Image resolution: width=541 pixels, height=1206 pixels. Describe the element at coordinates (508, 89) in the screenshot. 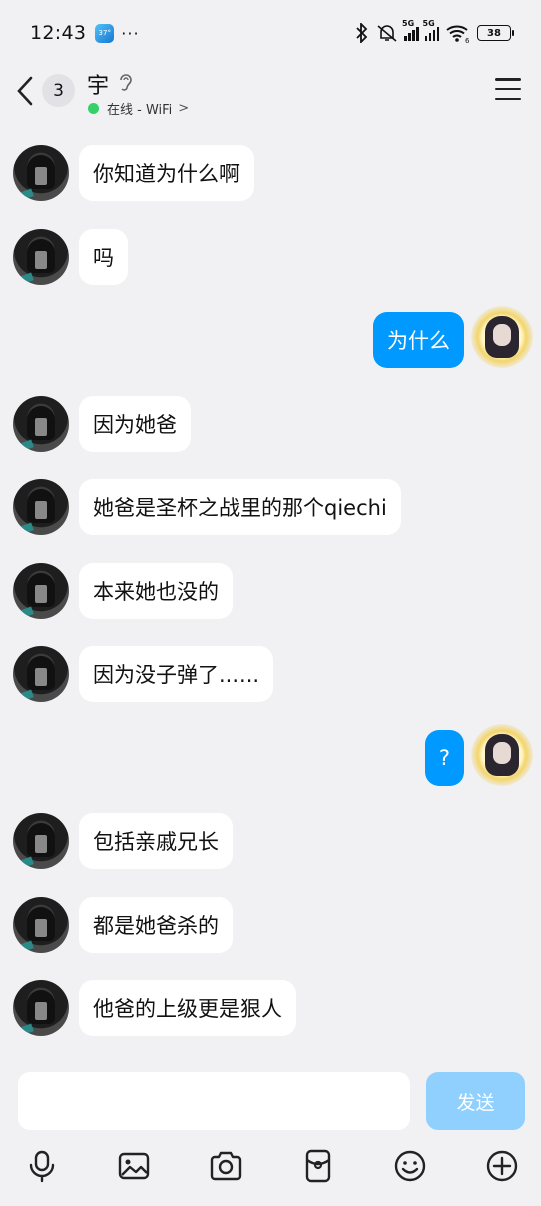

I see `menu-button` at that location.